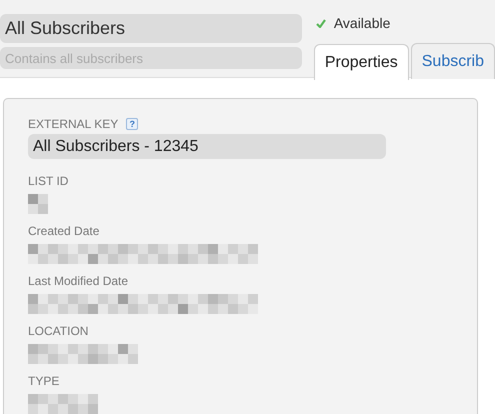 This screenshot has height=414, width=495. I want to click on redacted-value, so click(38, 204).